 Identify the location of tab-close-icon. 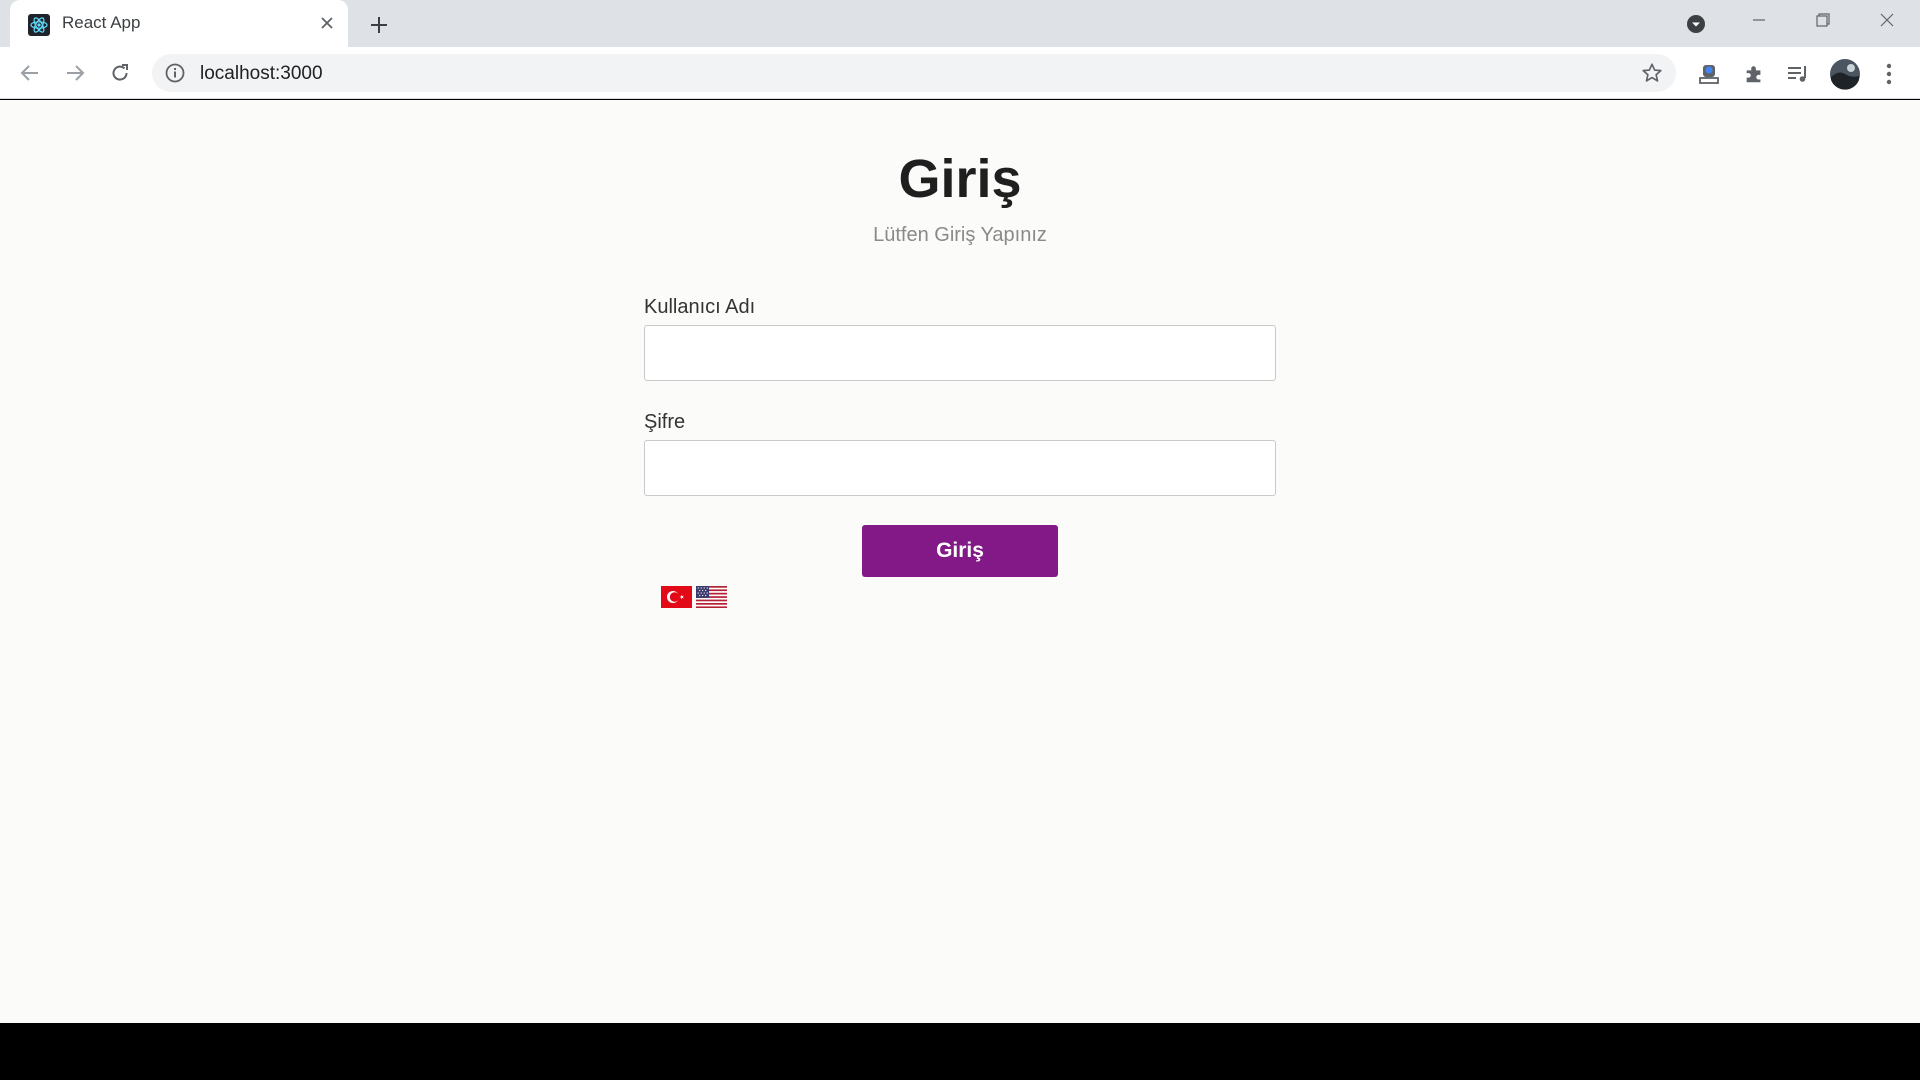
(327, 23).